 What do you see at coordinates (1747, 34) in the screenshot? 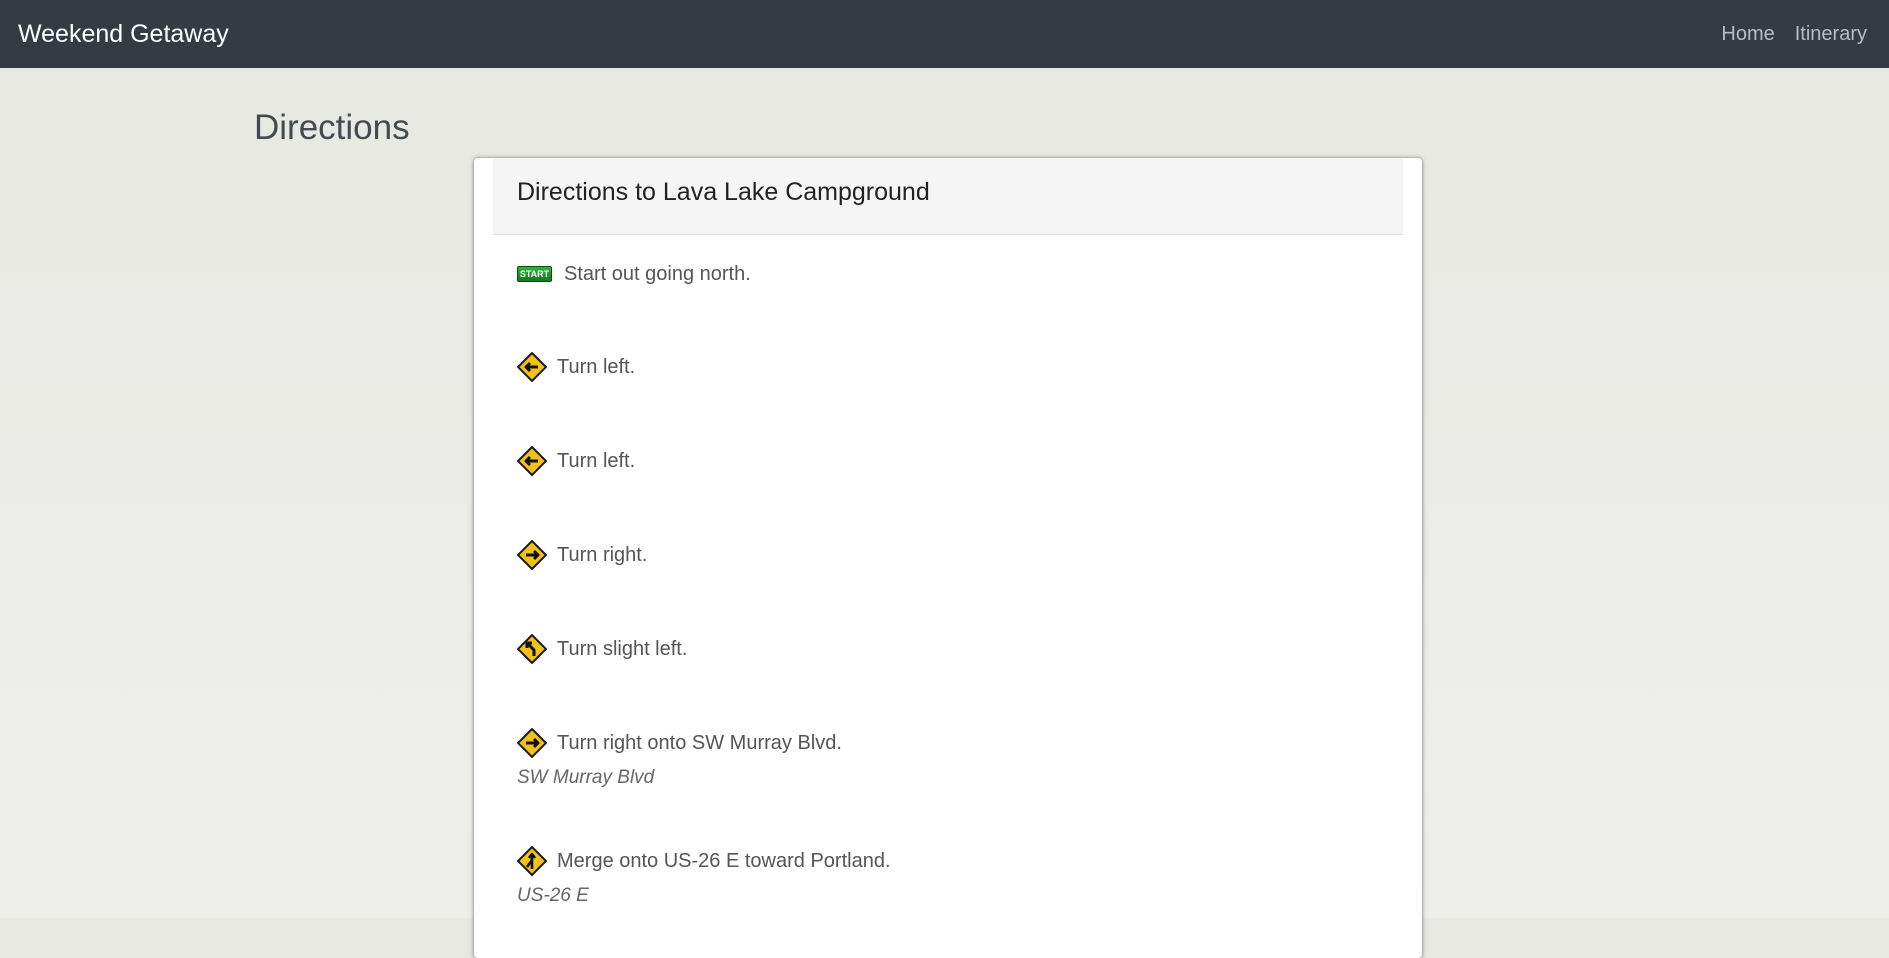
I see `nav-home-link: Home` at bounding box center [1747, 34].